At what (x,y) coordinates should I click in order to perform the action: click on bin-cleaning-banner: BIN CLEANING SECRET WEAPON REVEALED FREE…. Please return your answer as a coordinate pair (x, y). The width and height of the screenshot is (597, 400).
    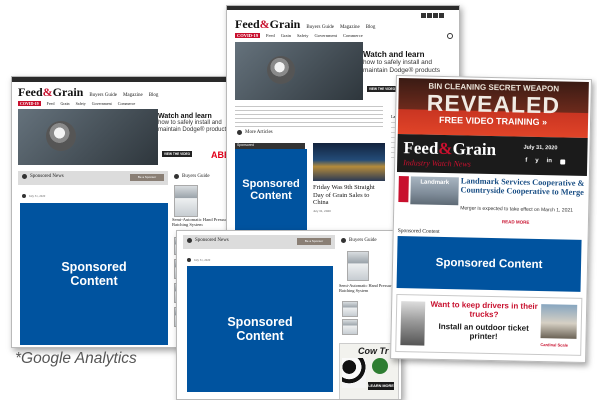
    Looking at the image, I should click on (493, 108).